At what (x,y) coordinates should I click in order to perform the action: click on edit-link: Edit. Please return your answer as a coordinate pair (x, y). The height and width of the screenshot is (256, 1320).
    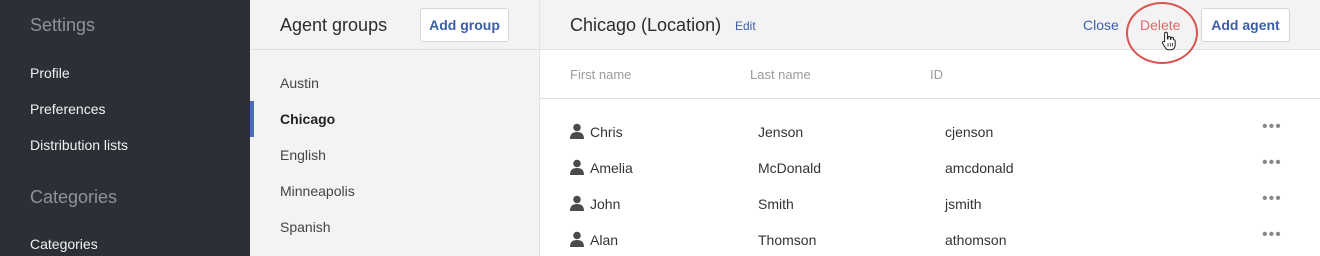
    Looking at the image, I should click on (745, 26).